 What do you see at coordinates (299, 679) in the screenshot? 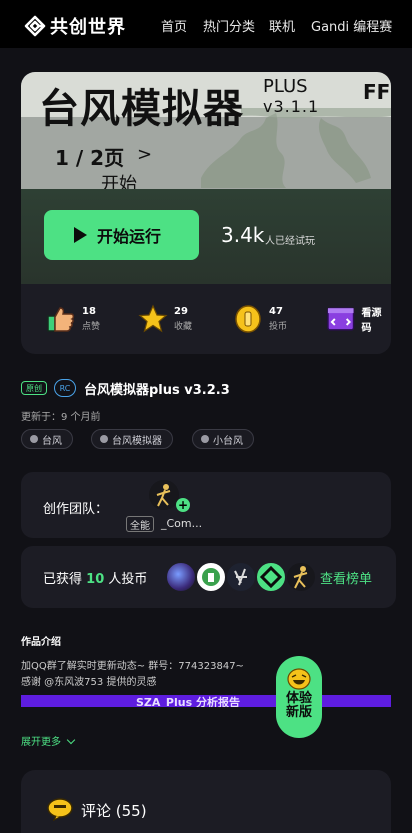
I see `smiley-face-icon` at bounding box center [299, 679].